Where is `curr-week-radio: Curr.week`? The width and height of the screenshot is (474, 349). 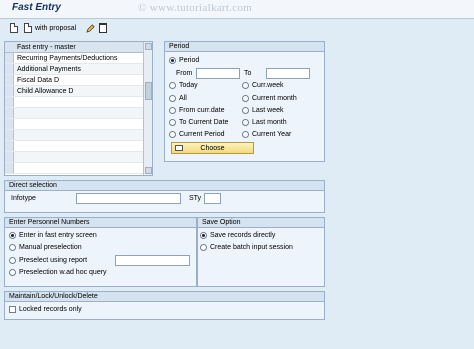 curr-week-radio: Curr.week is located at coordinates (263, 85).